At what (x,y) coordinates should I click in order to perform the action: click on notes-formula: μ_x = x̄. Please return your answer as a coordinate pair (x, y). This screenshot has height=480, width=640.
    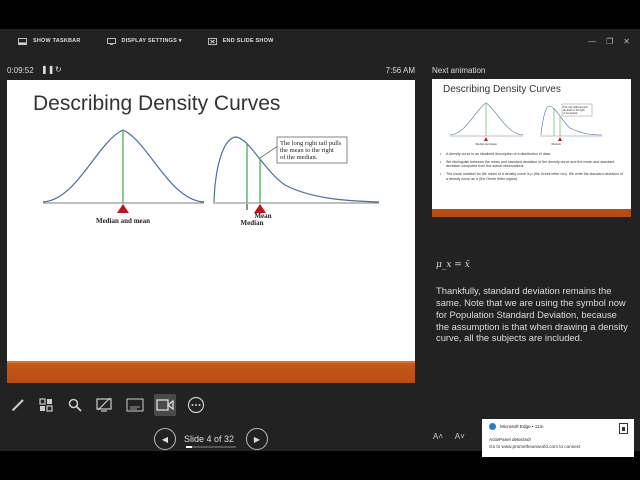
    Looking at the image, I should click on (453, 265).